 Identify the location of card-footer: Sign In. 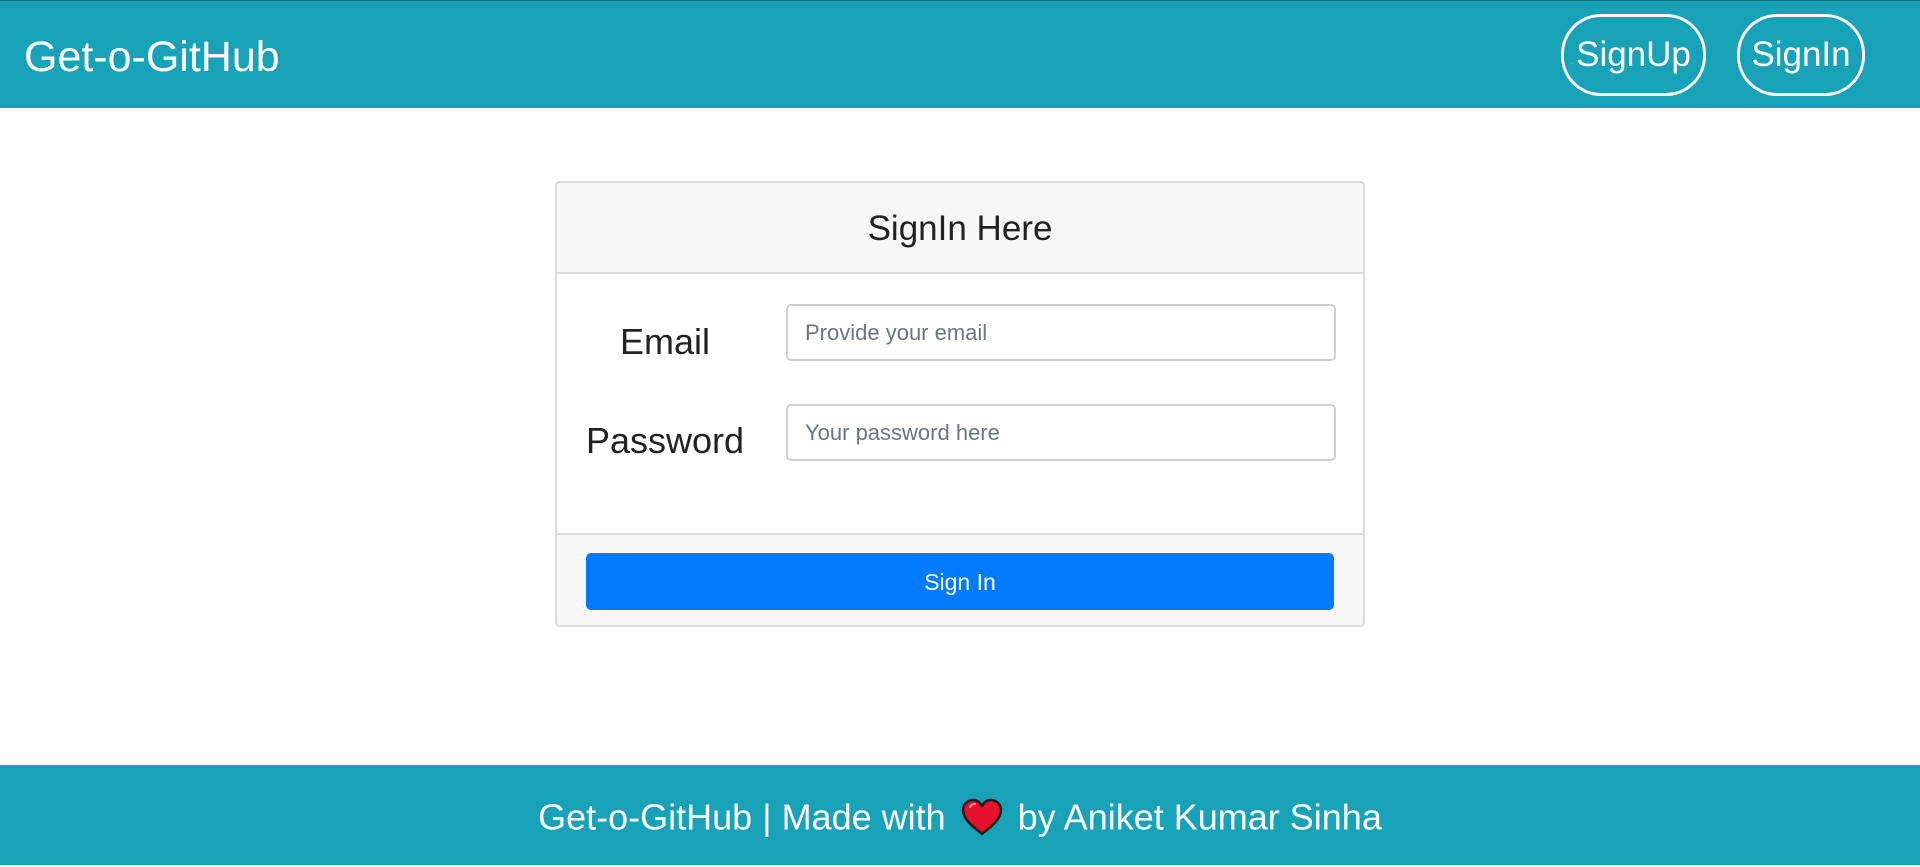
(960, 579).